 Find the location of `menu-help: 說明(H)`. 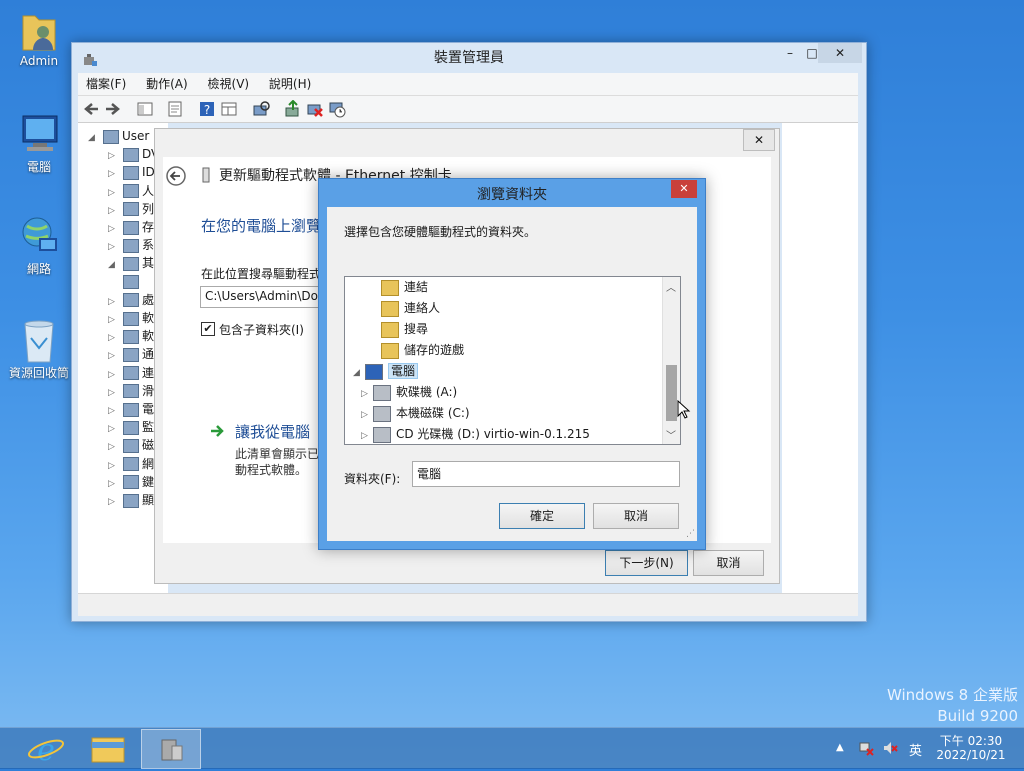

menu-help: 說明(H) is located at coordinates (290, 84).